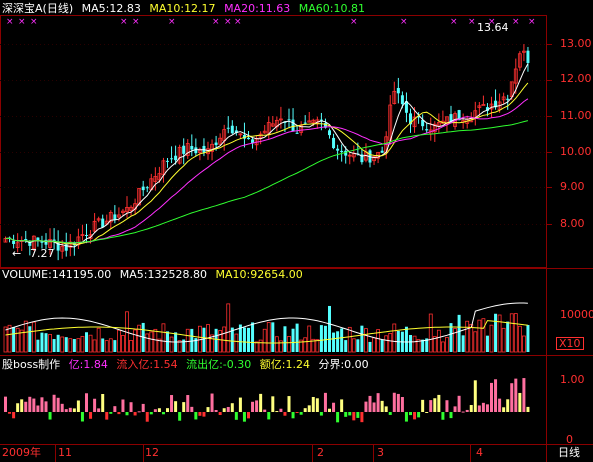  Describe the element at coordinates (331, 8) in the screenshot. I see `ma60-value: MA60:10.81` at that location.